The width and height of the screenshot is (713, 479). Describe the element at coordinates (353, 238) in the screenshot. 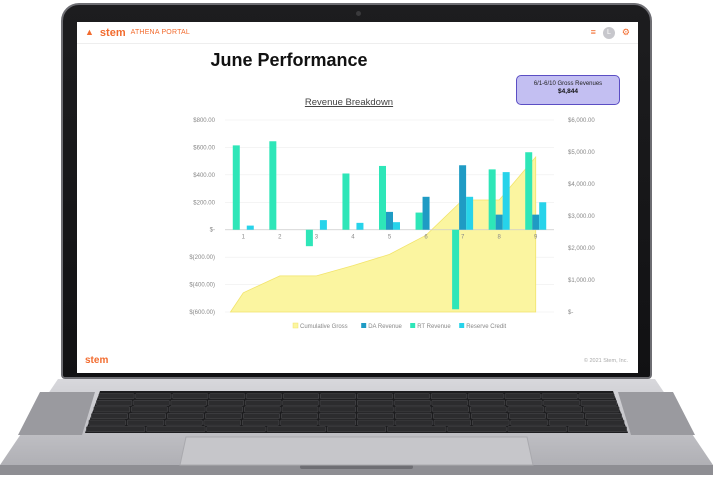

I see `x-axis-tick: 4` at that location.